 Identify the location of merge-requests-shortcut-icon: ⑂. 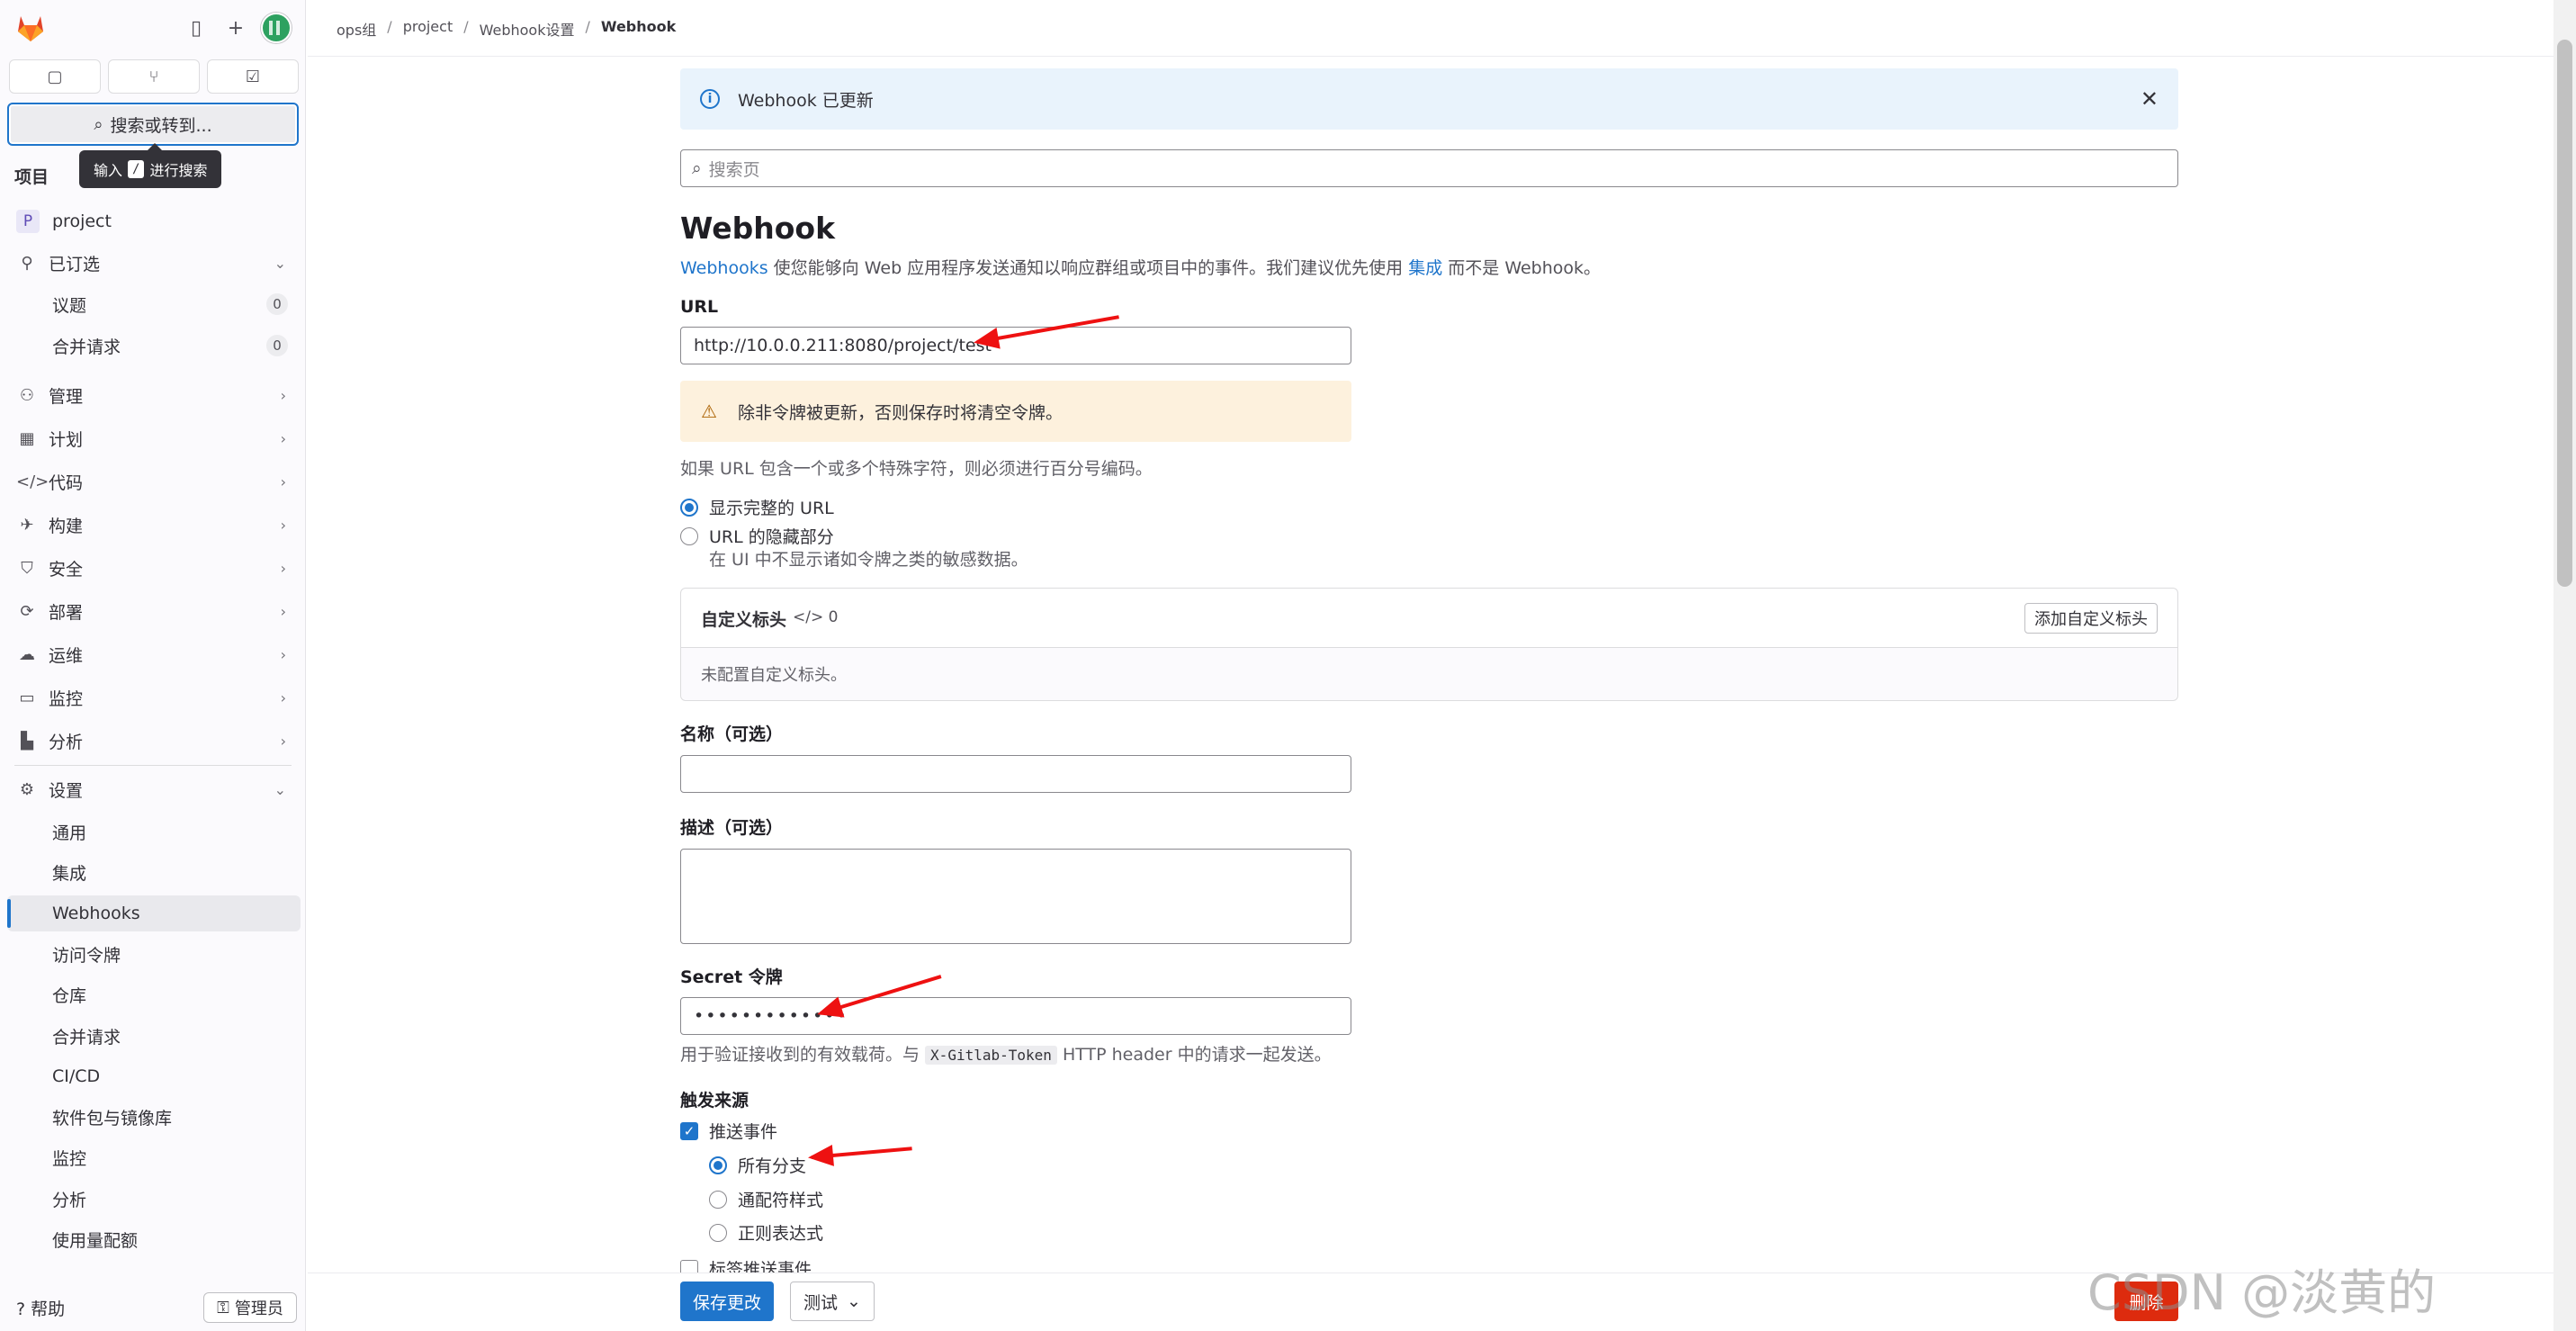
(154, 76).